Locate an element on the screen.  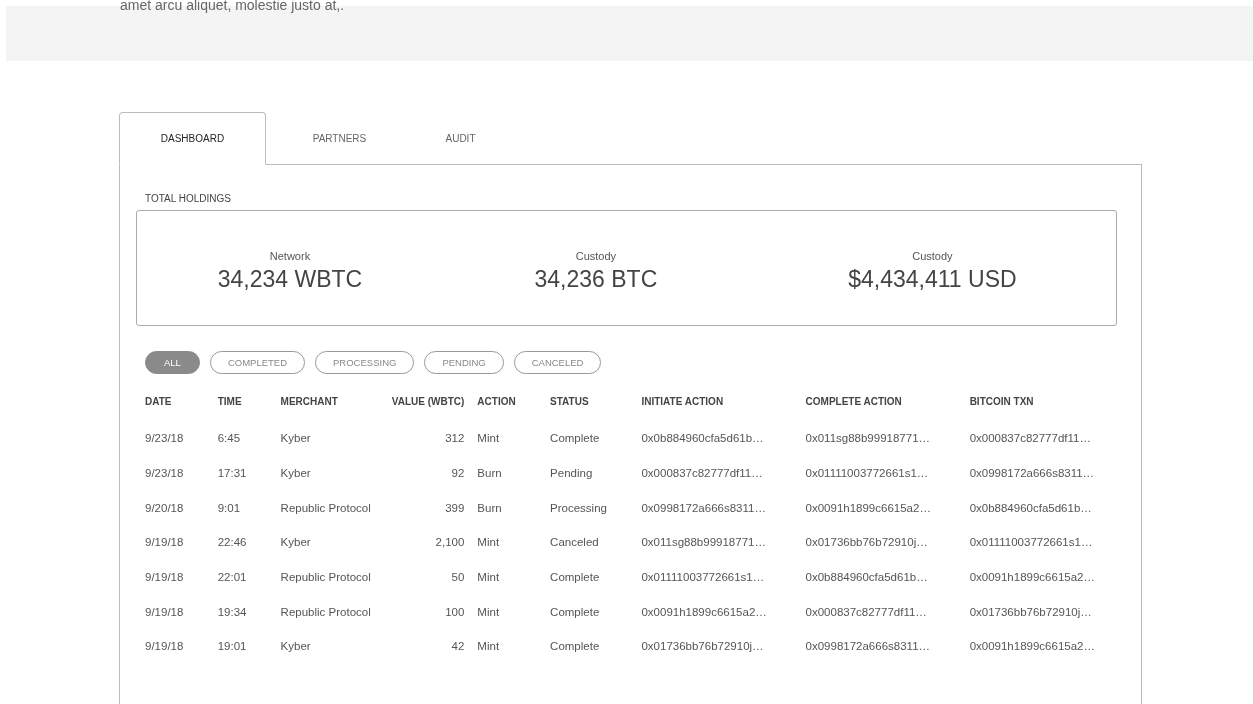
table-cell-text: 22:01 is located at coordinates (232, 577).